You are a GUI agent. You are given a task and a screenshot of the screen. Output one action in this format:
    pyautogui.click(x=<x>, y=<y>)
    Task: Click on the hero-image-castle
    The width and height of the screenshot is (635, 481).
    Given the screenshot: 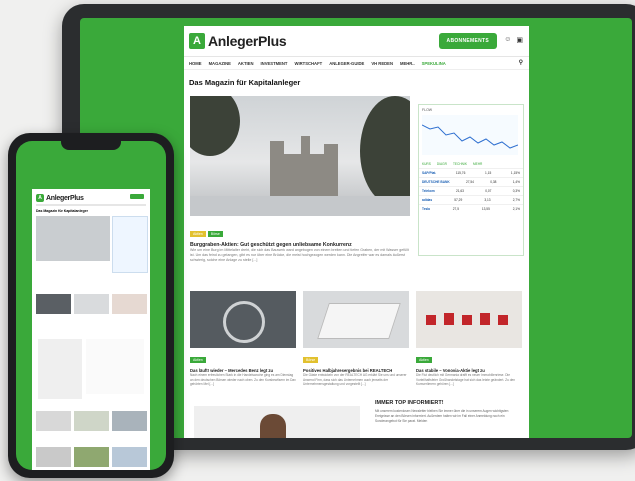 What is the action you would take?
    pyautogui.click(x=300, y=156)
    